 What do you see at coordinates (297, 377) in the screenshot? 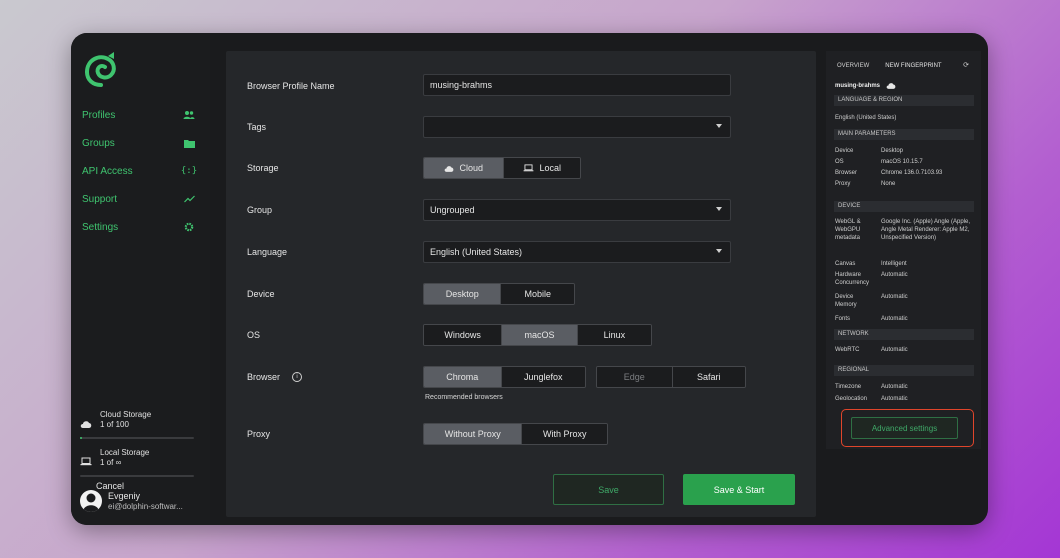
I see `info-icon: i` at bounding box center [297, 377].